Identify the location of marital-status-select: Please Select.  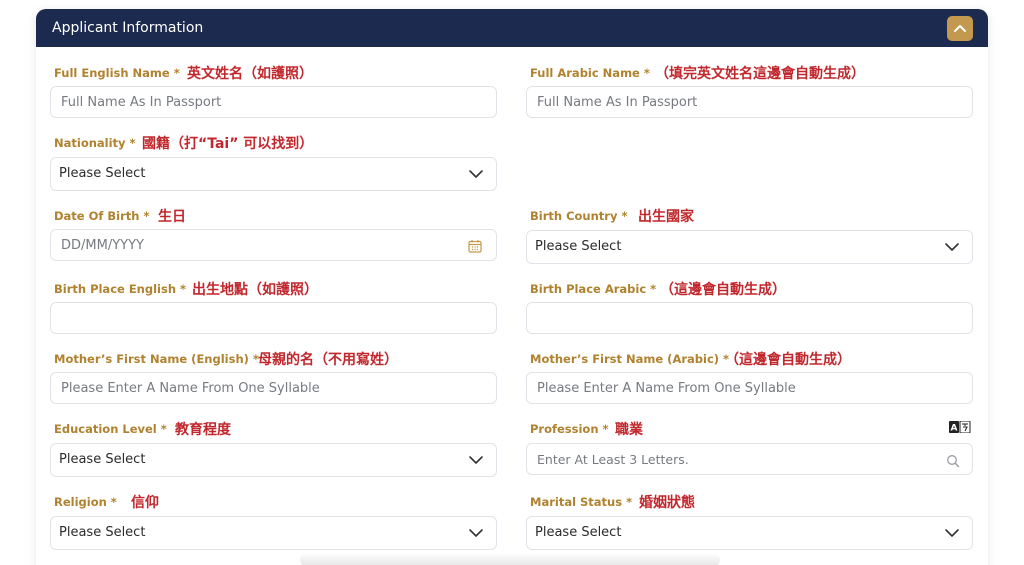
(749, 533).